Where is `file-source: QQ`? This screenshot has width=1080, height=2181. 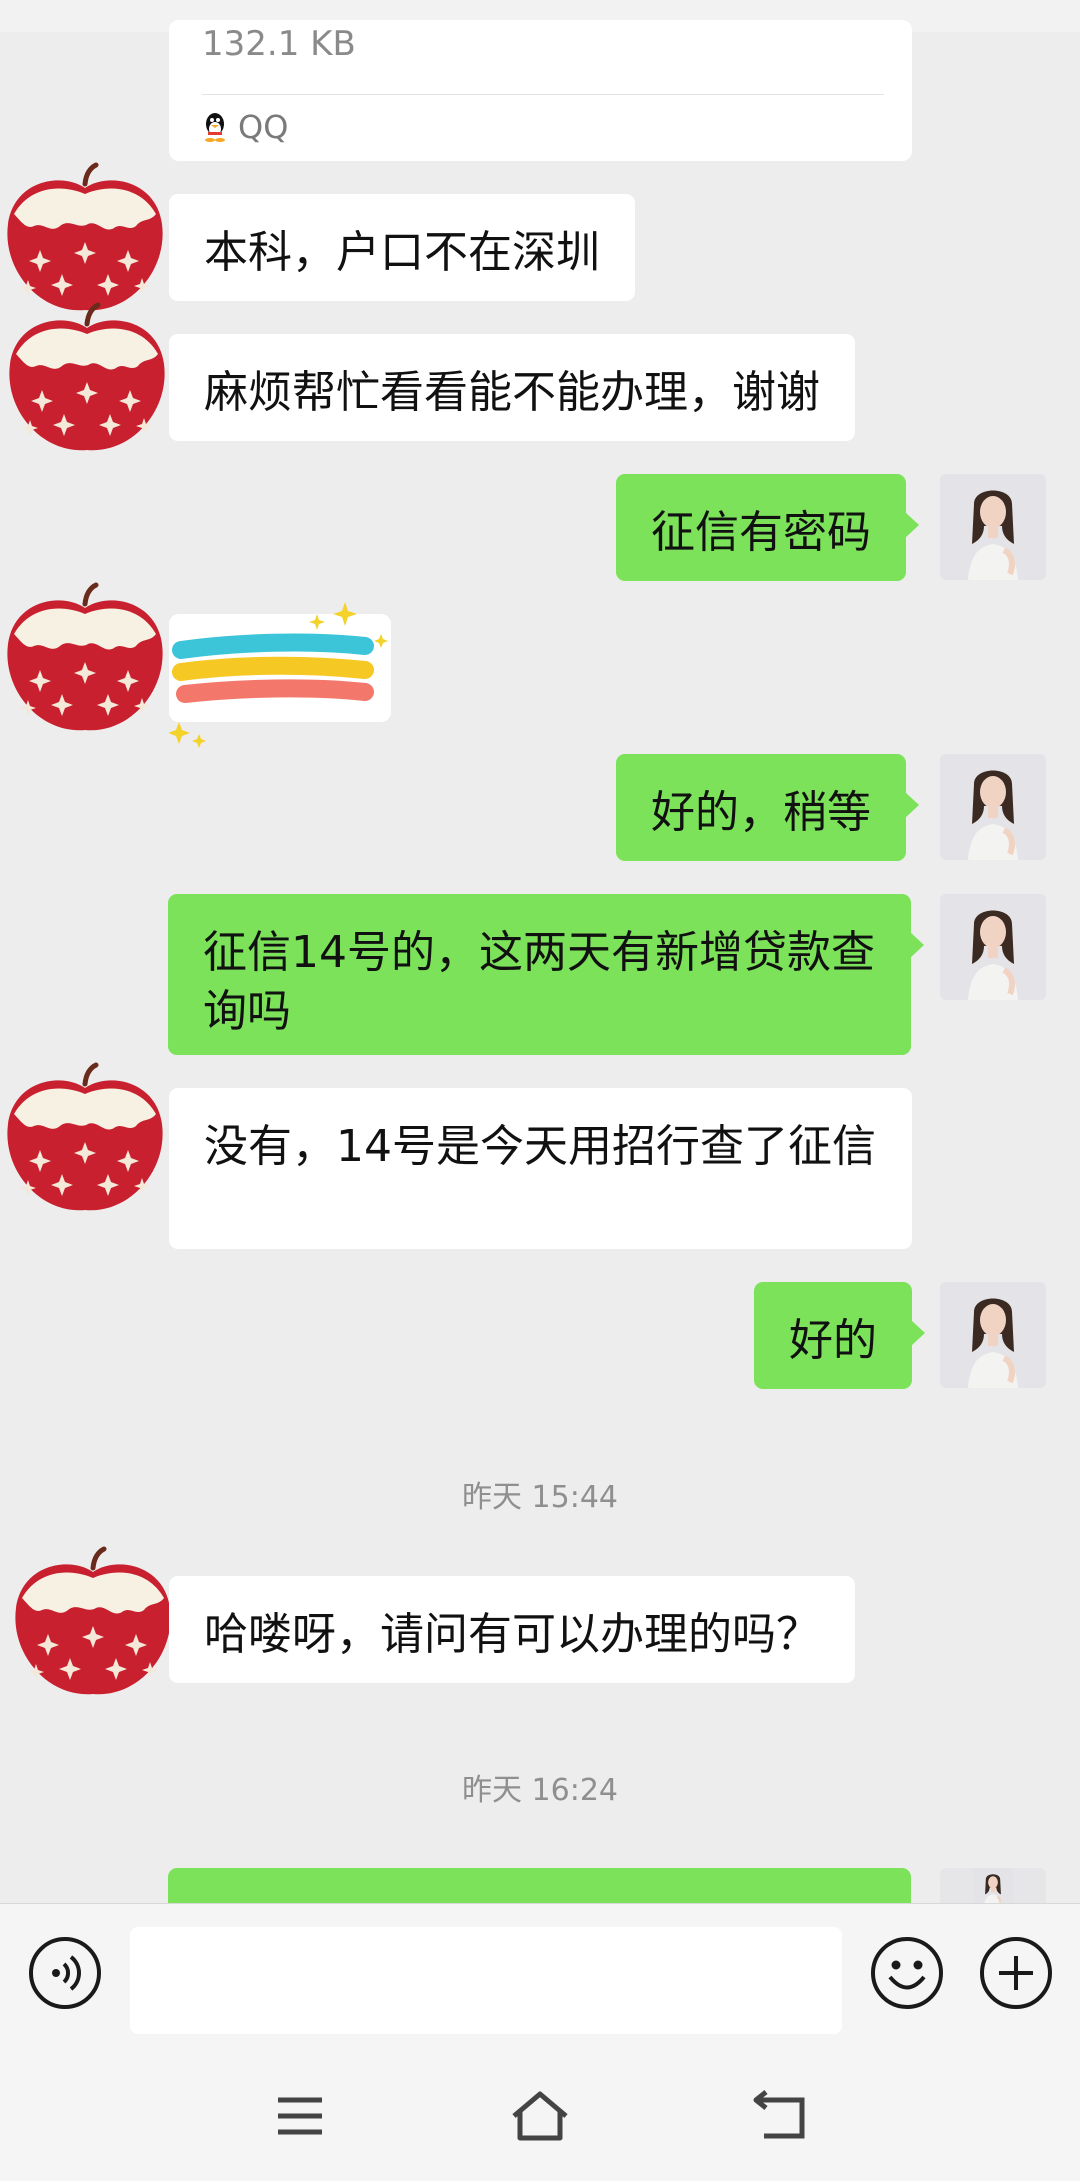 file-source: QQ is located at coordinates (245, 127).